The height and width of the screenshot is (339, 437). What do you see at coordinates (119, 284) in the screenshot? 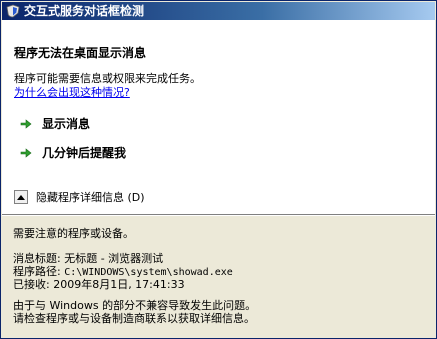
I see `received-value: 2009年8月1日, 17:41:33` at bounding box center [119, 284].